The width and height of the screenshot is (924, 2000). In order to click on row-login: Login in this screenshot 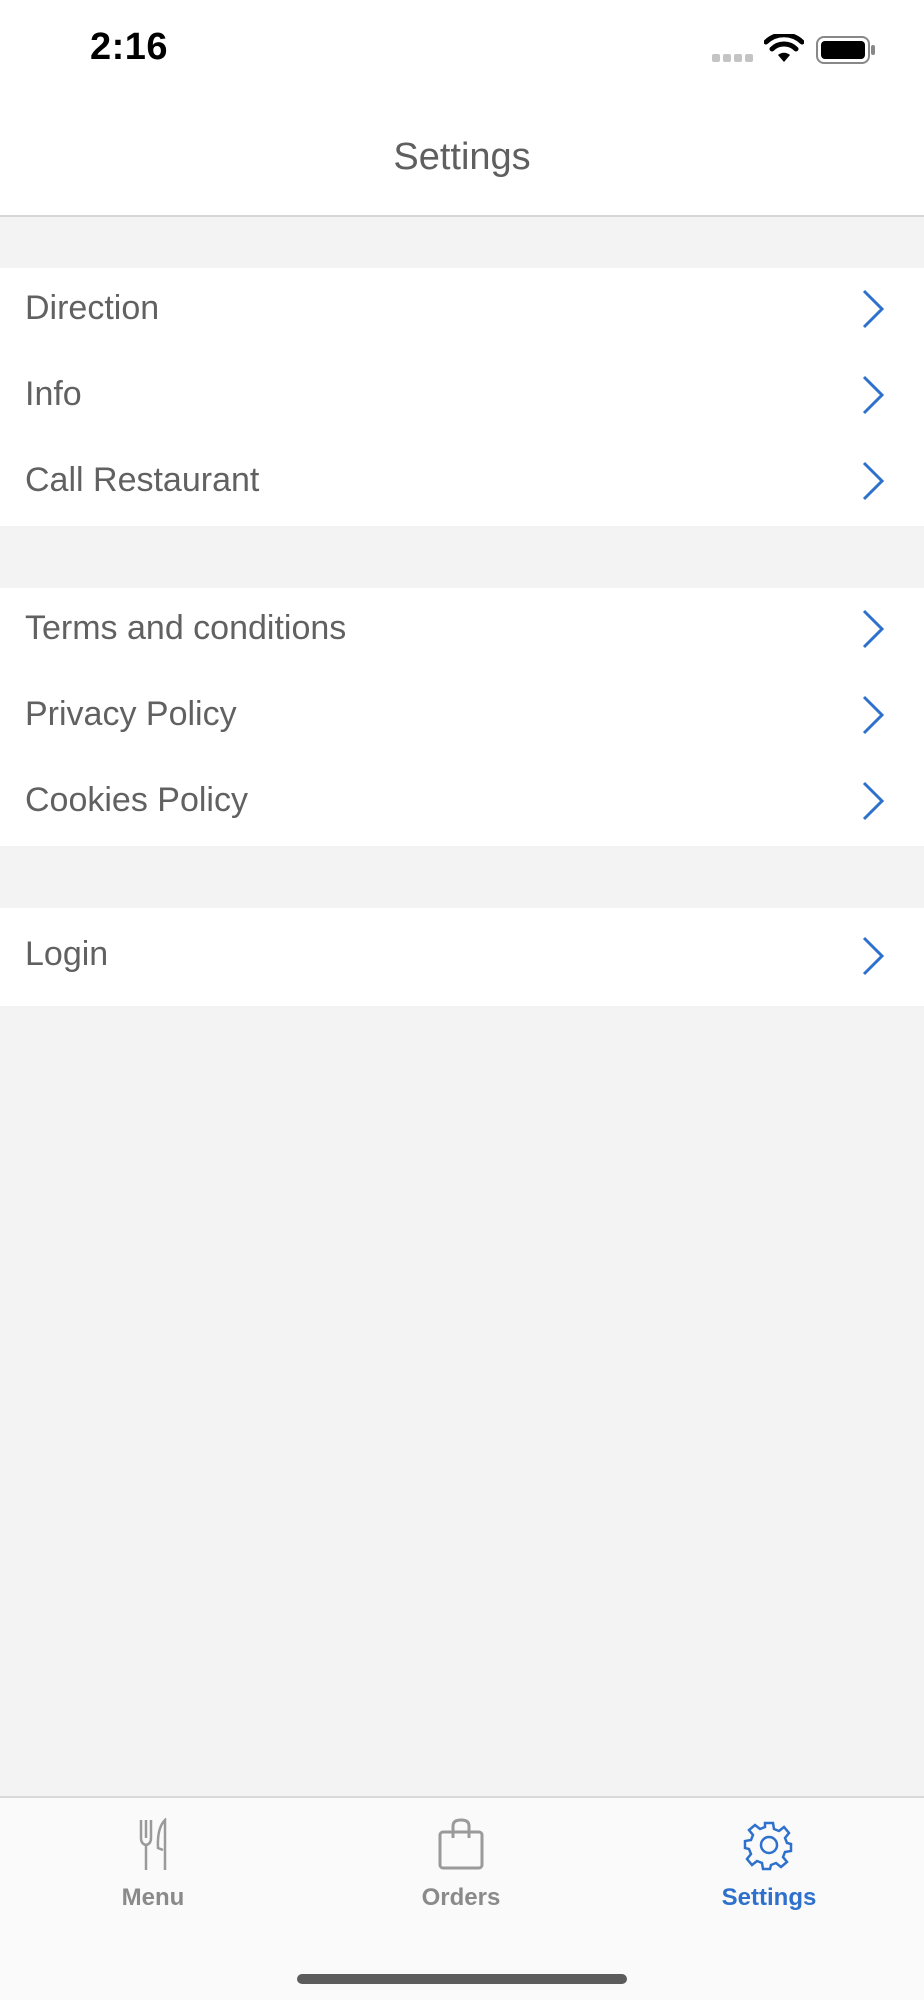, I will do `click(462, 957)`.